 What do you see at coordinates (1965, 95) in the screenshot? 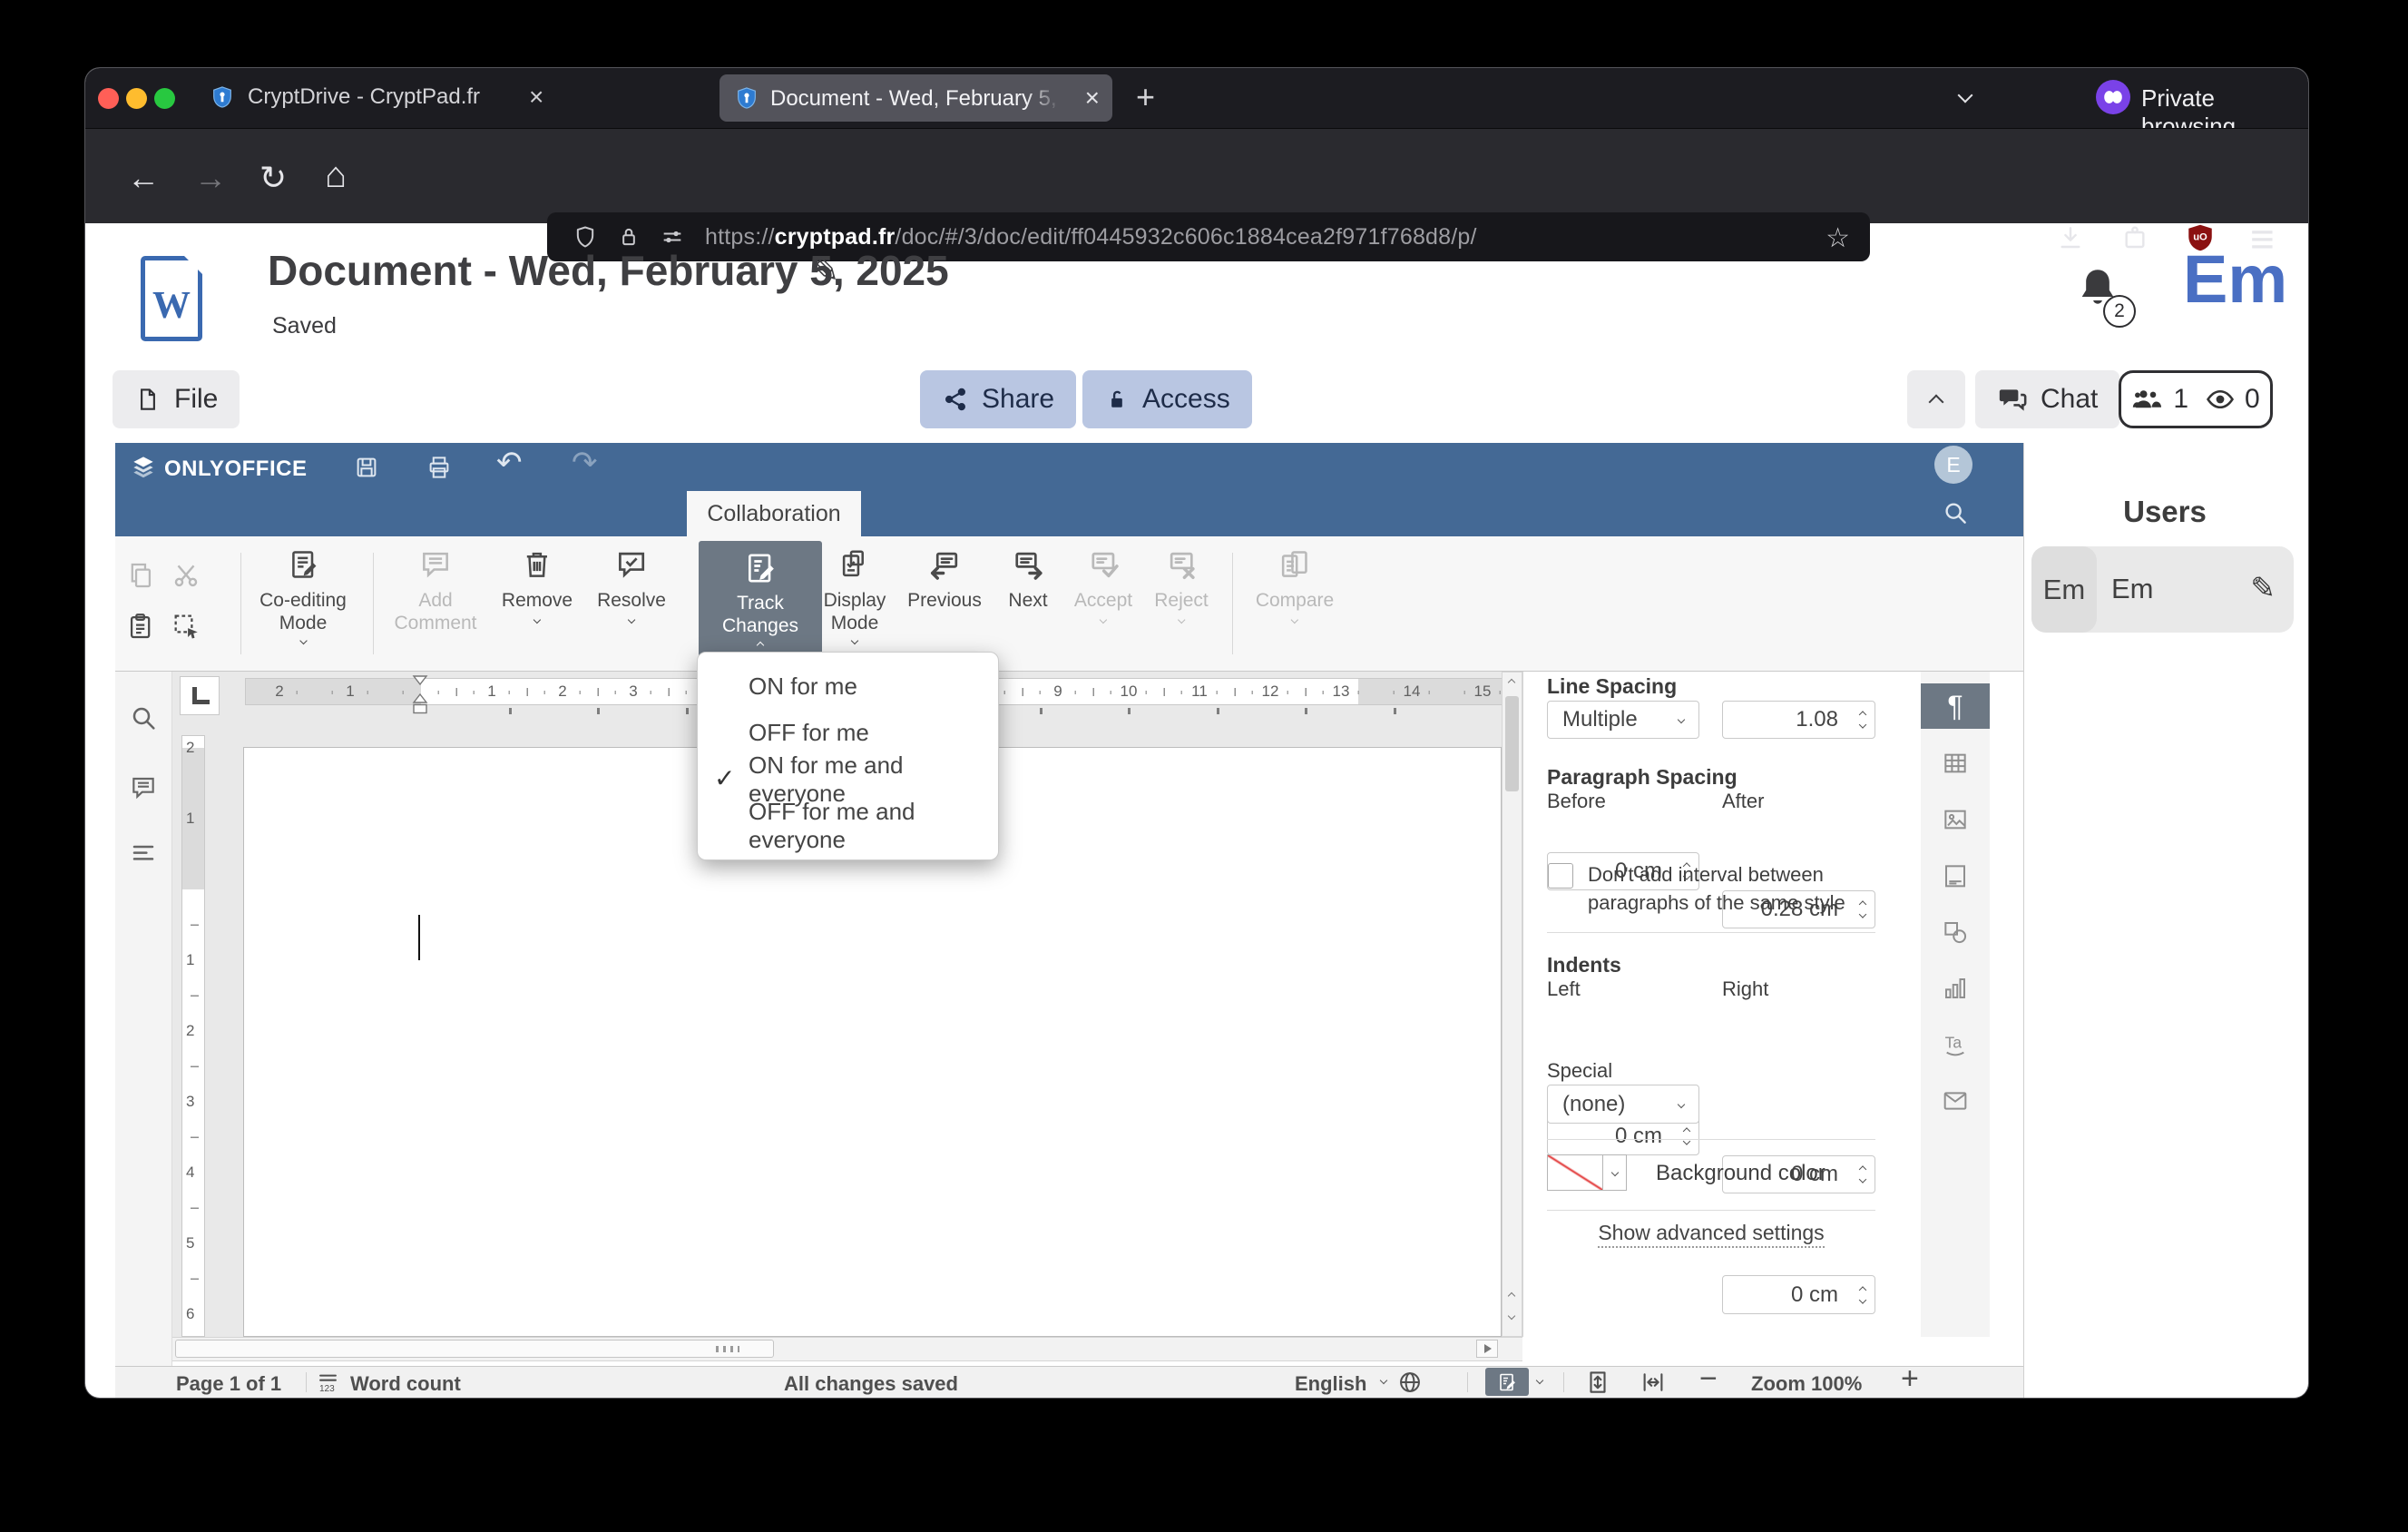
I see `list-tabs-chevron-icon` at bounding box center [1965, 95].